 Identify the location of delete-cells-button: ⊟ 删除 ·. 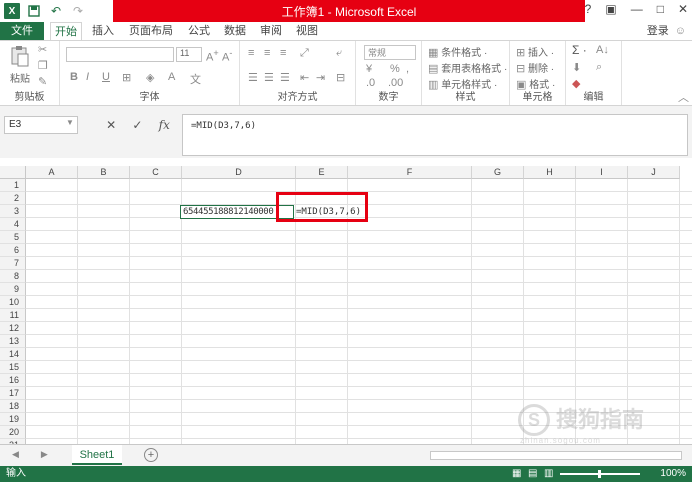
(535, 67).